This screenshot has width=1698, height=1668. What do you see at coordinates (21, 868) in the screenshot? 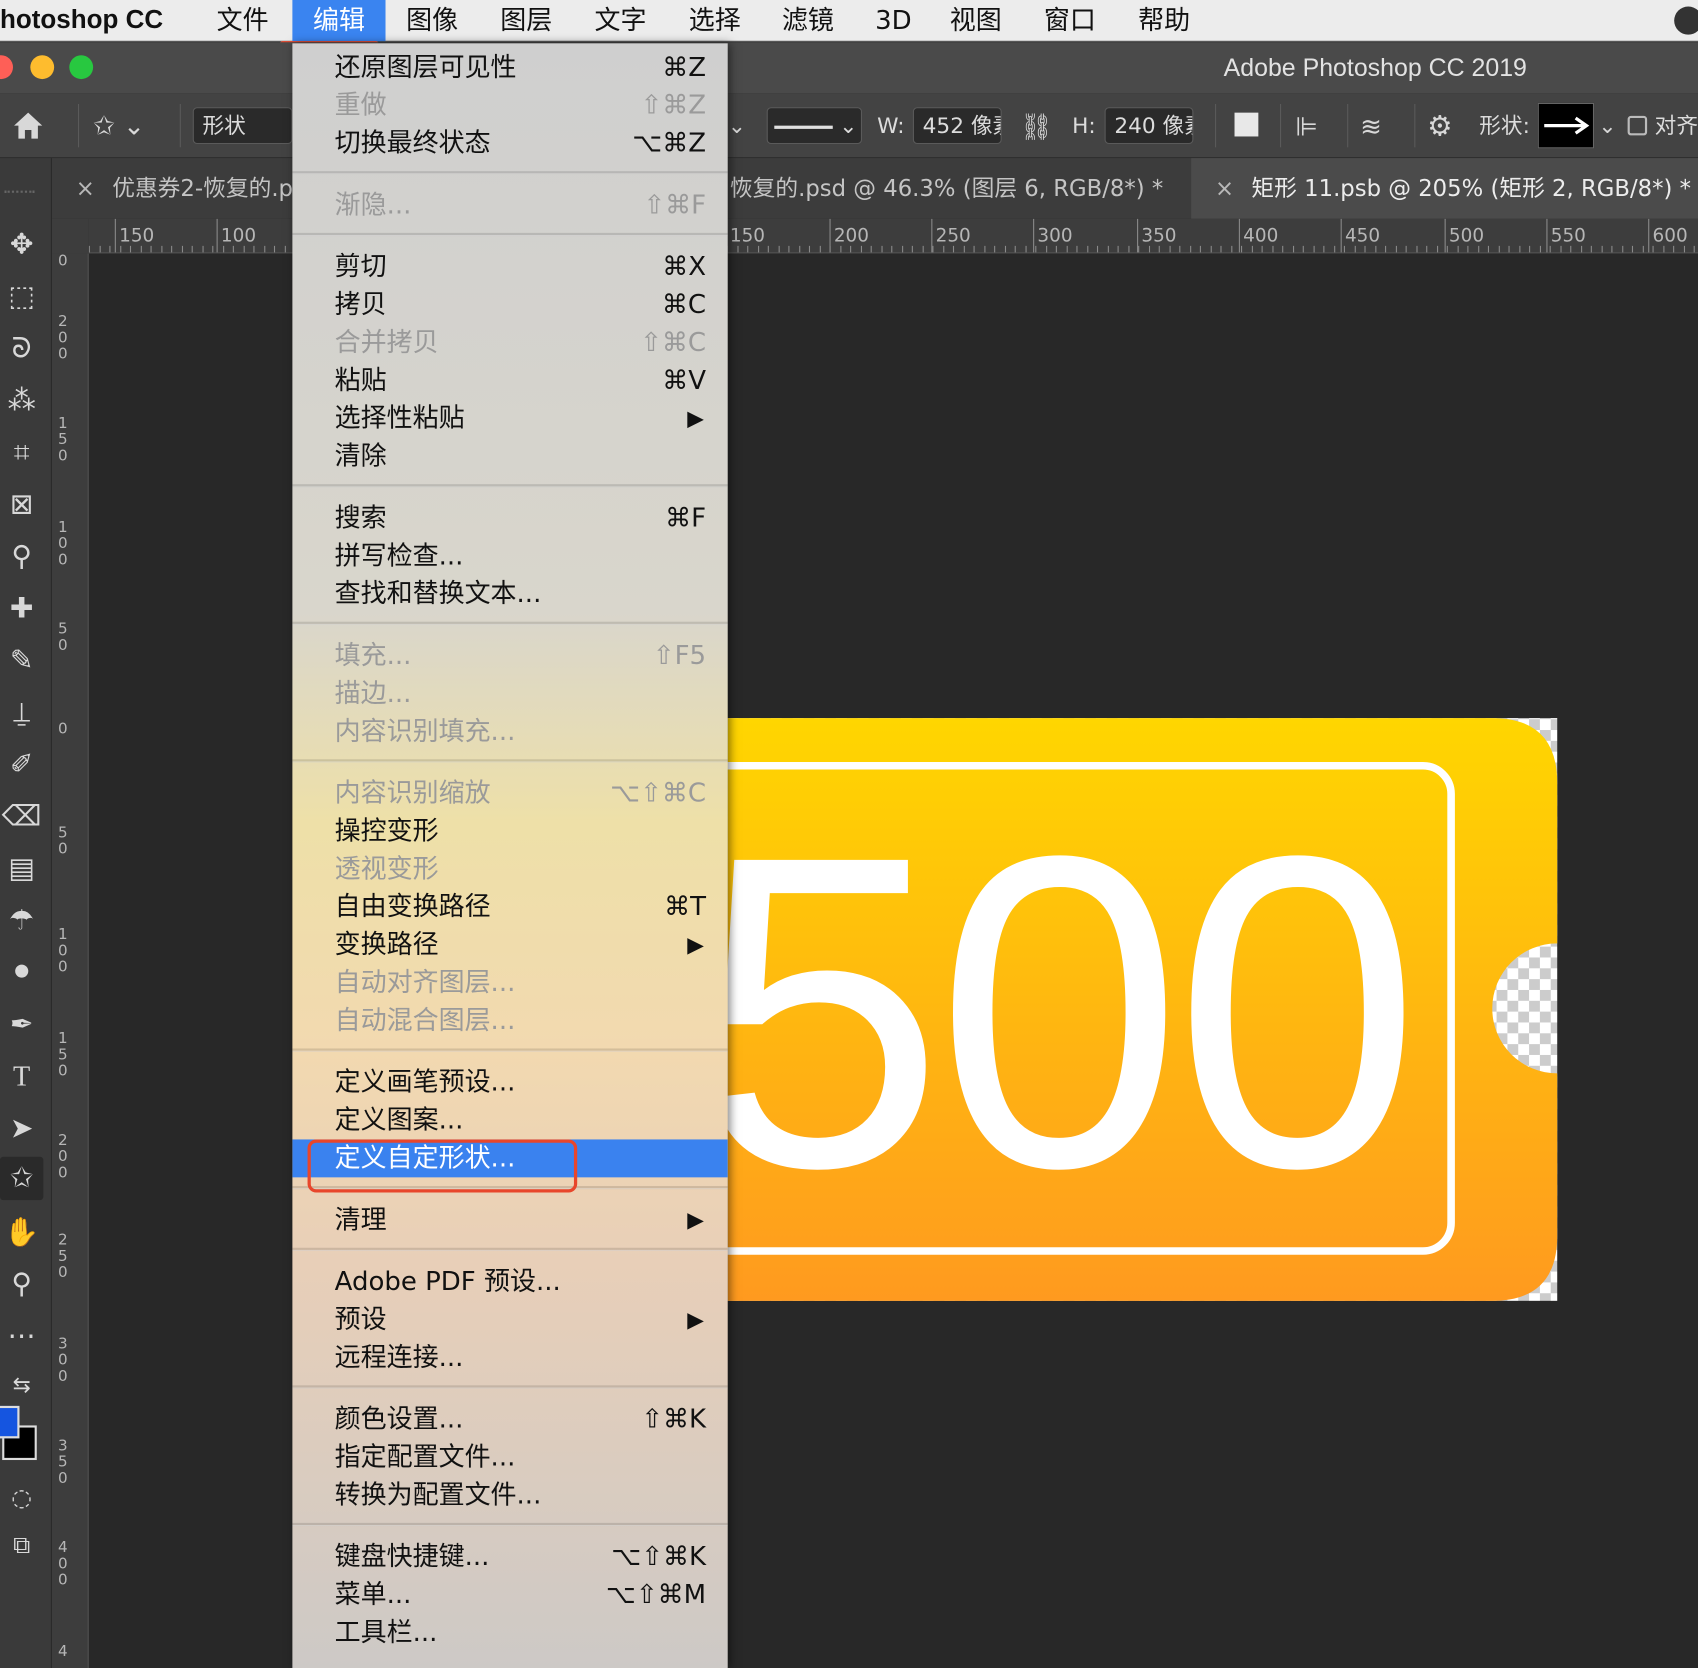
I see `gradient-tool-icon: ▤` at bounding box center [21, 868].